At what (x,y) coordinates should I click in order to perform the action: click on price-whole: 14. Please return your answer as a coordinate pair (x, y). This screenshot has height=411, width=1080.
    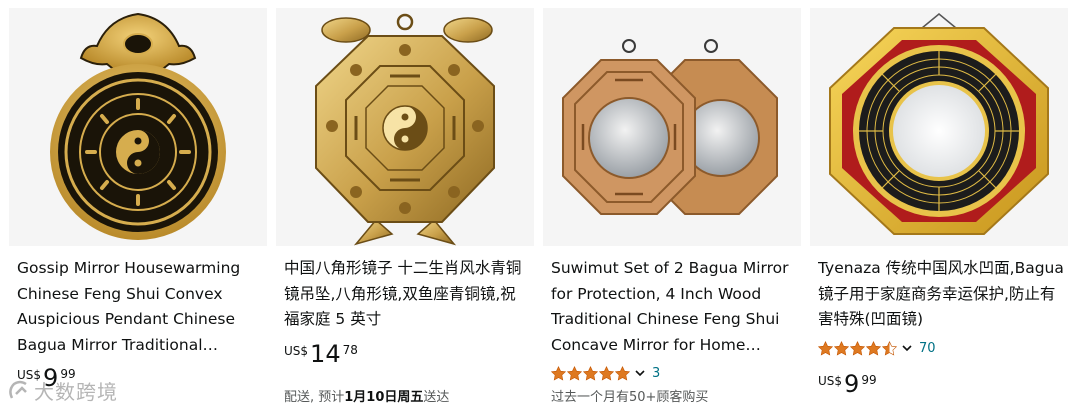
    Looking at the image, I should click on (325, 354).